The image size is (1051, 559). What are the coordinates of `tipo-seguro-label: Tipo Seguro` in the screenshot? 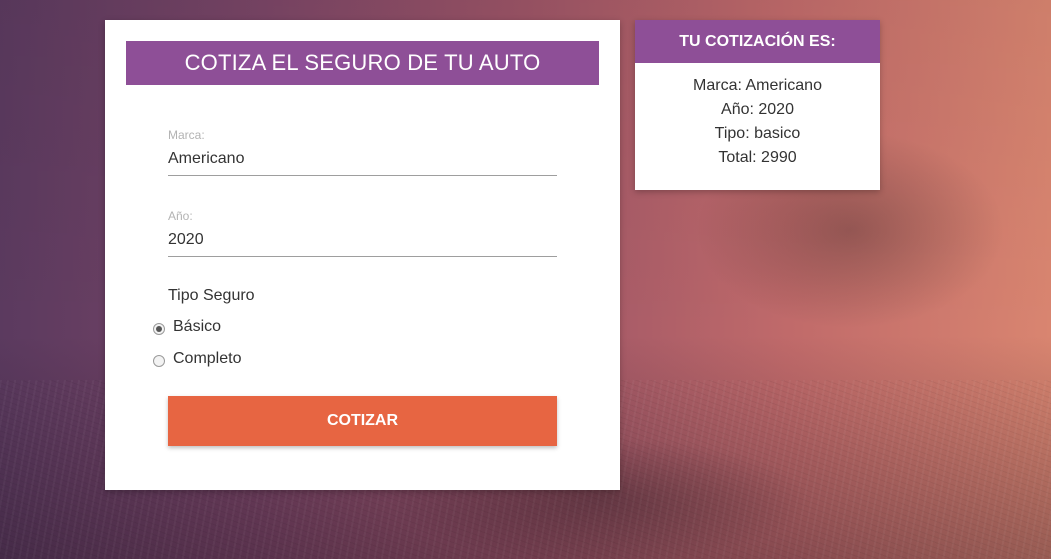 It's located at (211, 295).